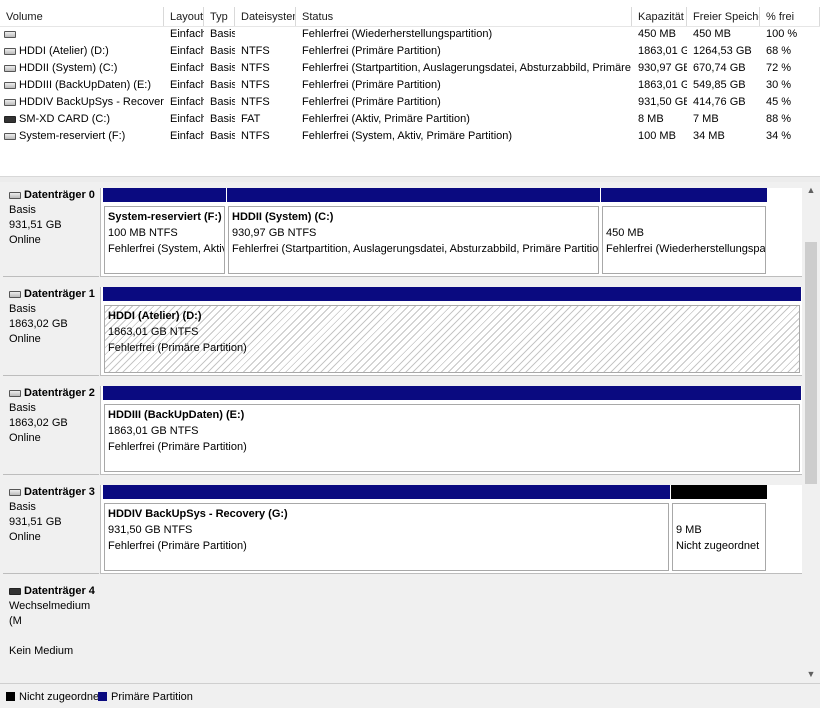 The image size is (820, 708). Describe the element at coordinates (651, 119) in the screenshot. I see `cell-cap: 8 MB` at that location.